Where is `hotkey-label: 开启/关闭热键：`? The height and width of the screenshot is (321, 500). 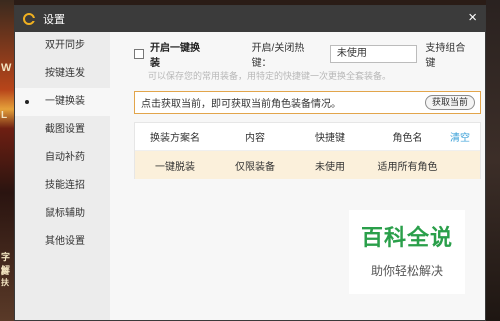 hotkey-label: 开启/关闭热键： is located at coordinates (278, 56).